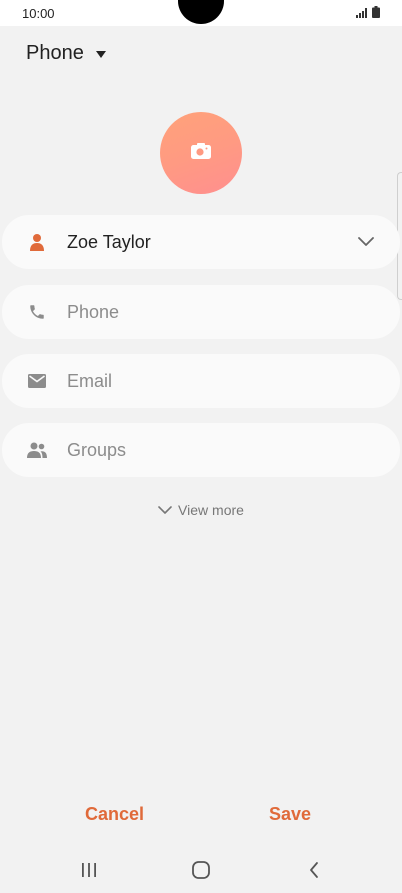 The width and height of the screenshot is (402, 893). Describe the element at coordinates (201, 242) in the screenshot. I see `name-field: Zoe Taylor` at that location.